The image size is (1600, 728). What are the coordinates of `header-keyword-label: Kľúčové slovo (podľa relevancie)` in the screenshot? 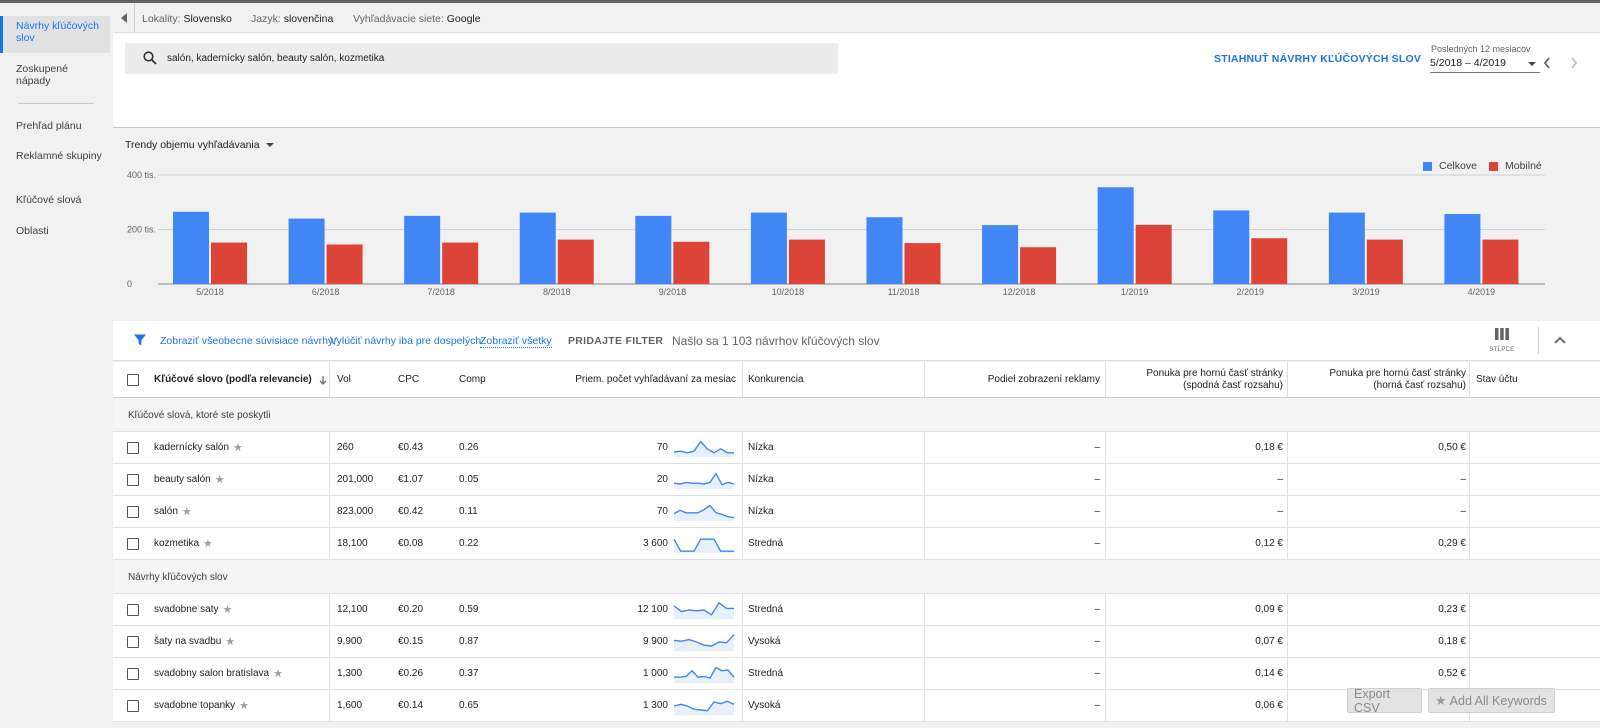 It's located at (233, 379).